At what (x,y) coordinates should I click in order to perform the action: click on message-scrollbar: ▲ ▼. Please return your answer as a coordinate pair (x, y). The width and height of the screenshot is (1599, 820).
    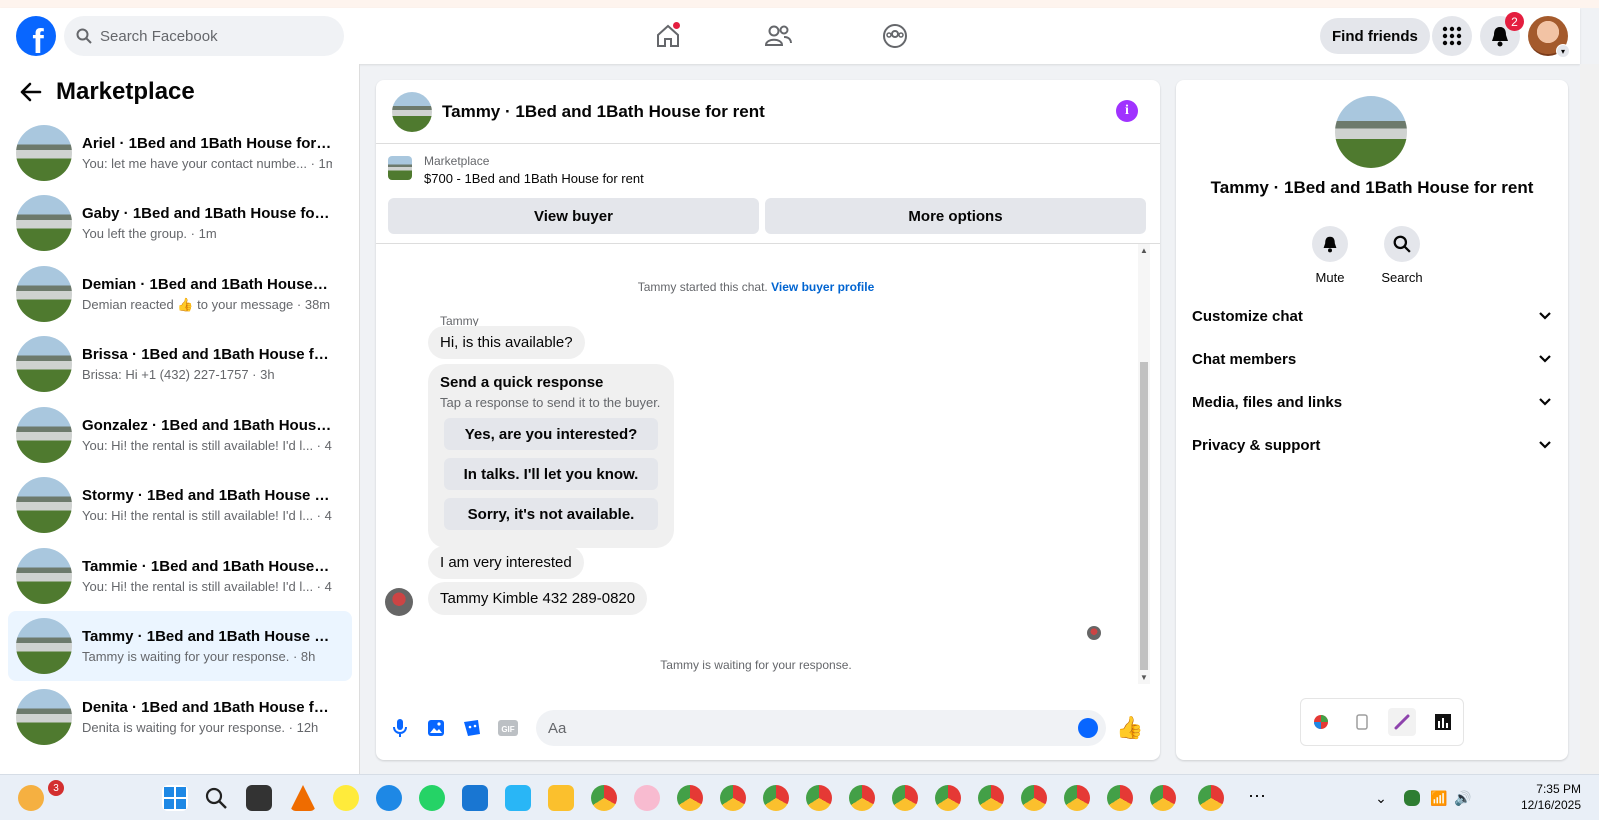
    Looking at the image, I should click on (1144, 464).